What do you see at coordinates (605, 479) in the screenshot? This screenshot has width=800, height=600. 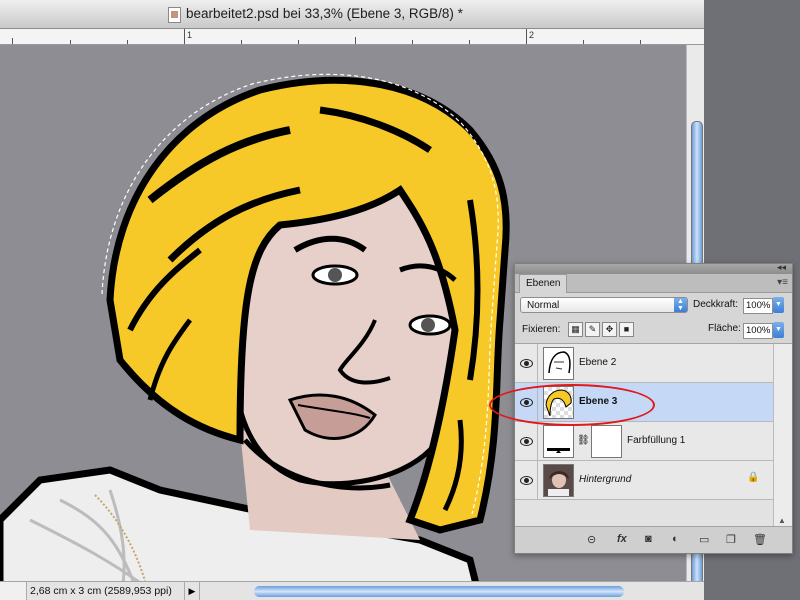 I see `layer-name: Hintergrund` at bounding box center [605, 479].